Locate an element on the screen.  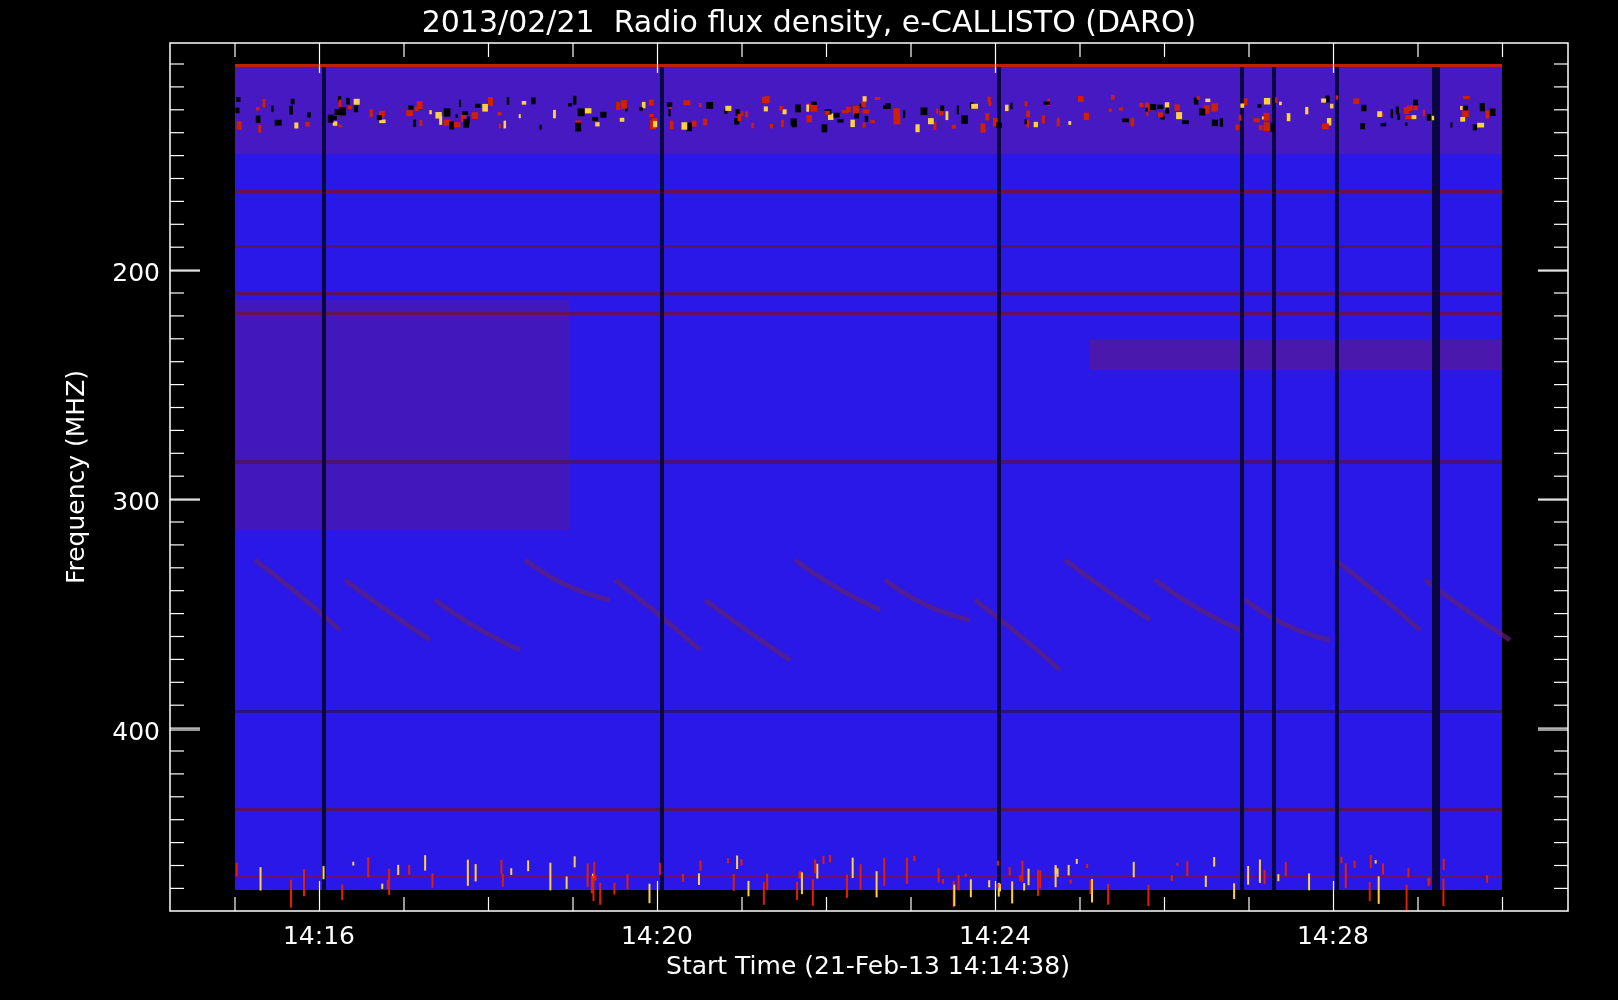
y-tick-label: 200 is located at coordinates (136, 272).